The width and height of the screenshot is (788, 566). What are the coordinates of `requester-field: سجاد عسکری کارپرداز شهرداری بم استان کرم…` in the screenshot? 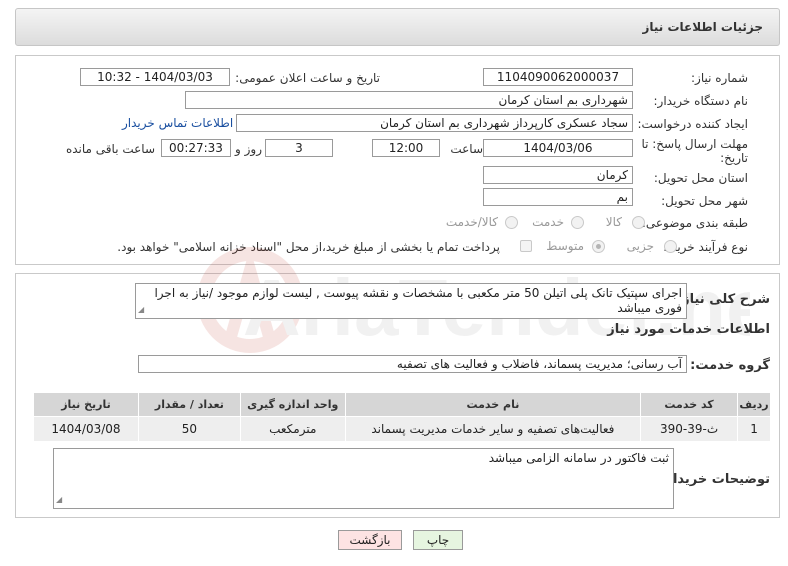 It's located at (434, 123).